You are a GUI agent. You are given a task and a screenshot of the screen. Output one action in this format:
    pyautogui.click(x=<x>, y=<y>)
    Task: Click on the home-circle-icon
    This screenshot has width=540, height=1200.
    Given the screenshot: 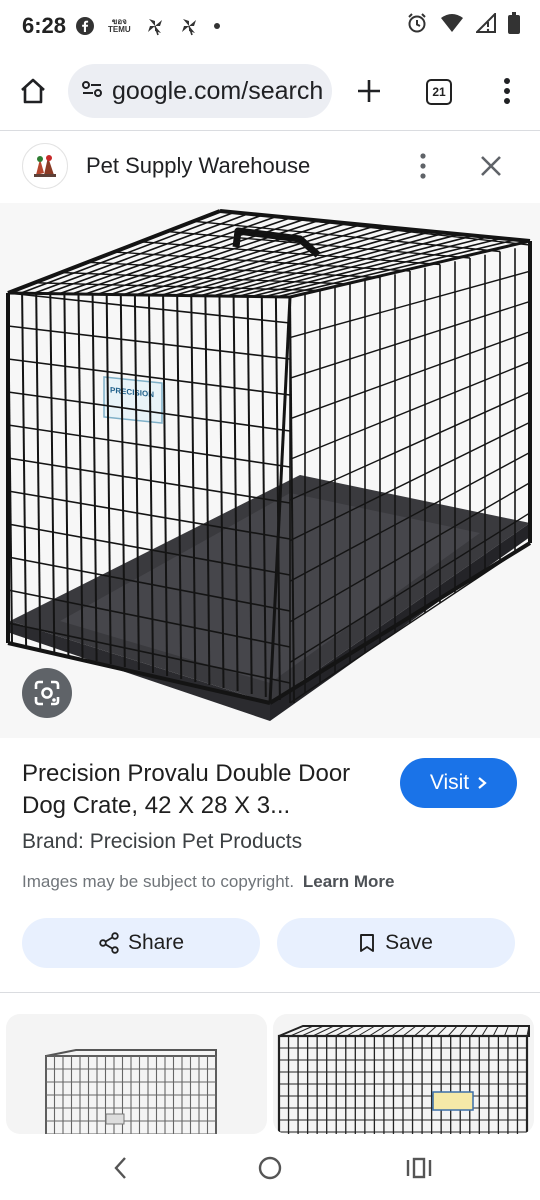 What is the action you would take?
    pyautogui.click(x=270, y=1168)
    